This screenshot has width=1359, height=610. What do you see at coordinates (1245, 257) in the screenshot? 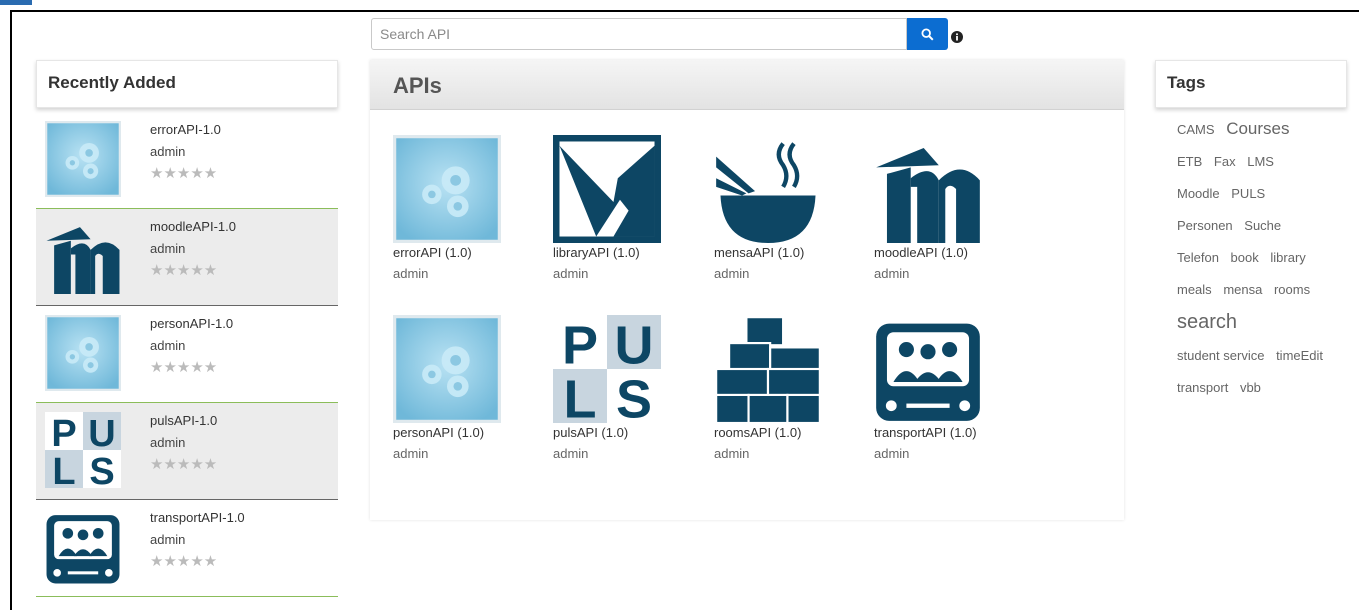
I see `tag-link: book` at bounding box center [1245, 257].